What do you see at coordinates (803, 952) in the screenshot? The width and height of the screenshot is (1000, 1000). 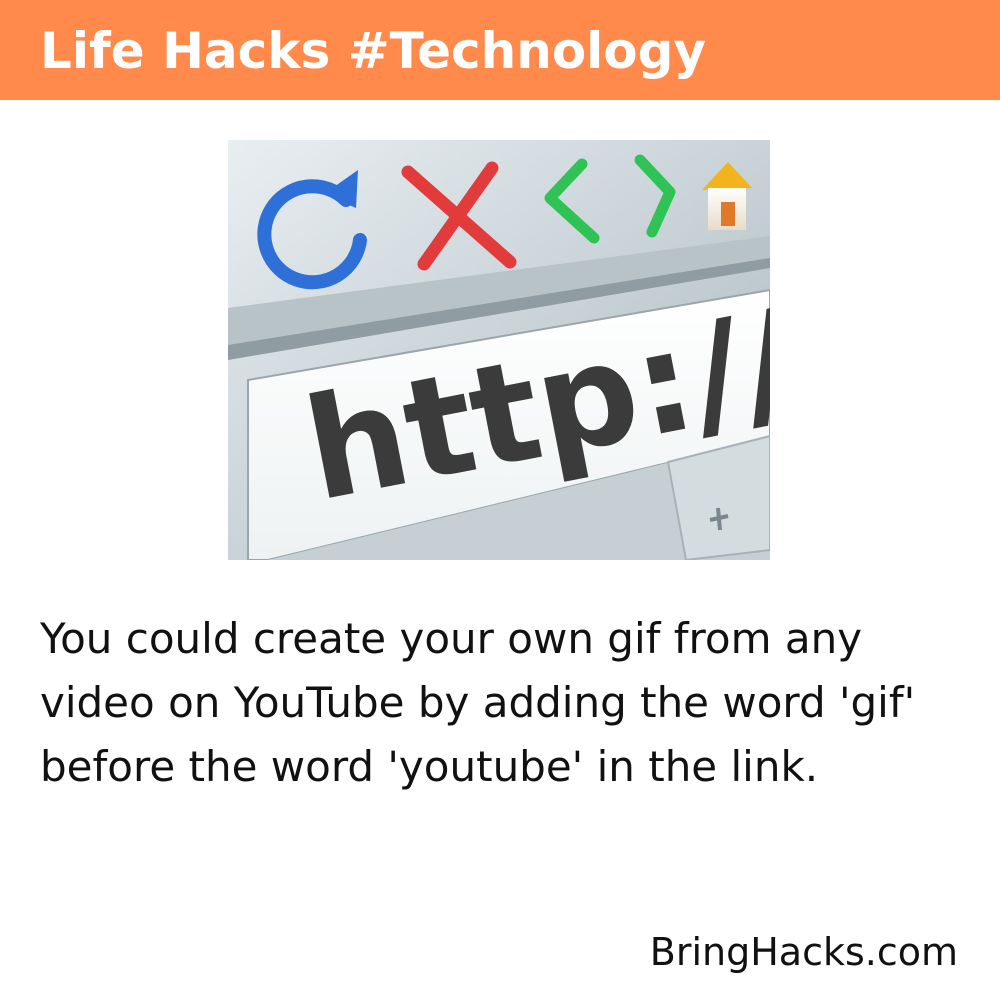 I see `footer-brand: BringHacks.com` at bounding box center [803, 952].